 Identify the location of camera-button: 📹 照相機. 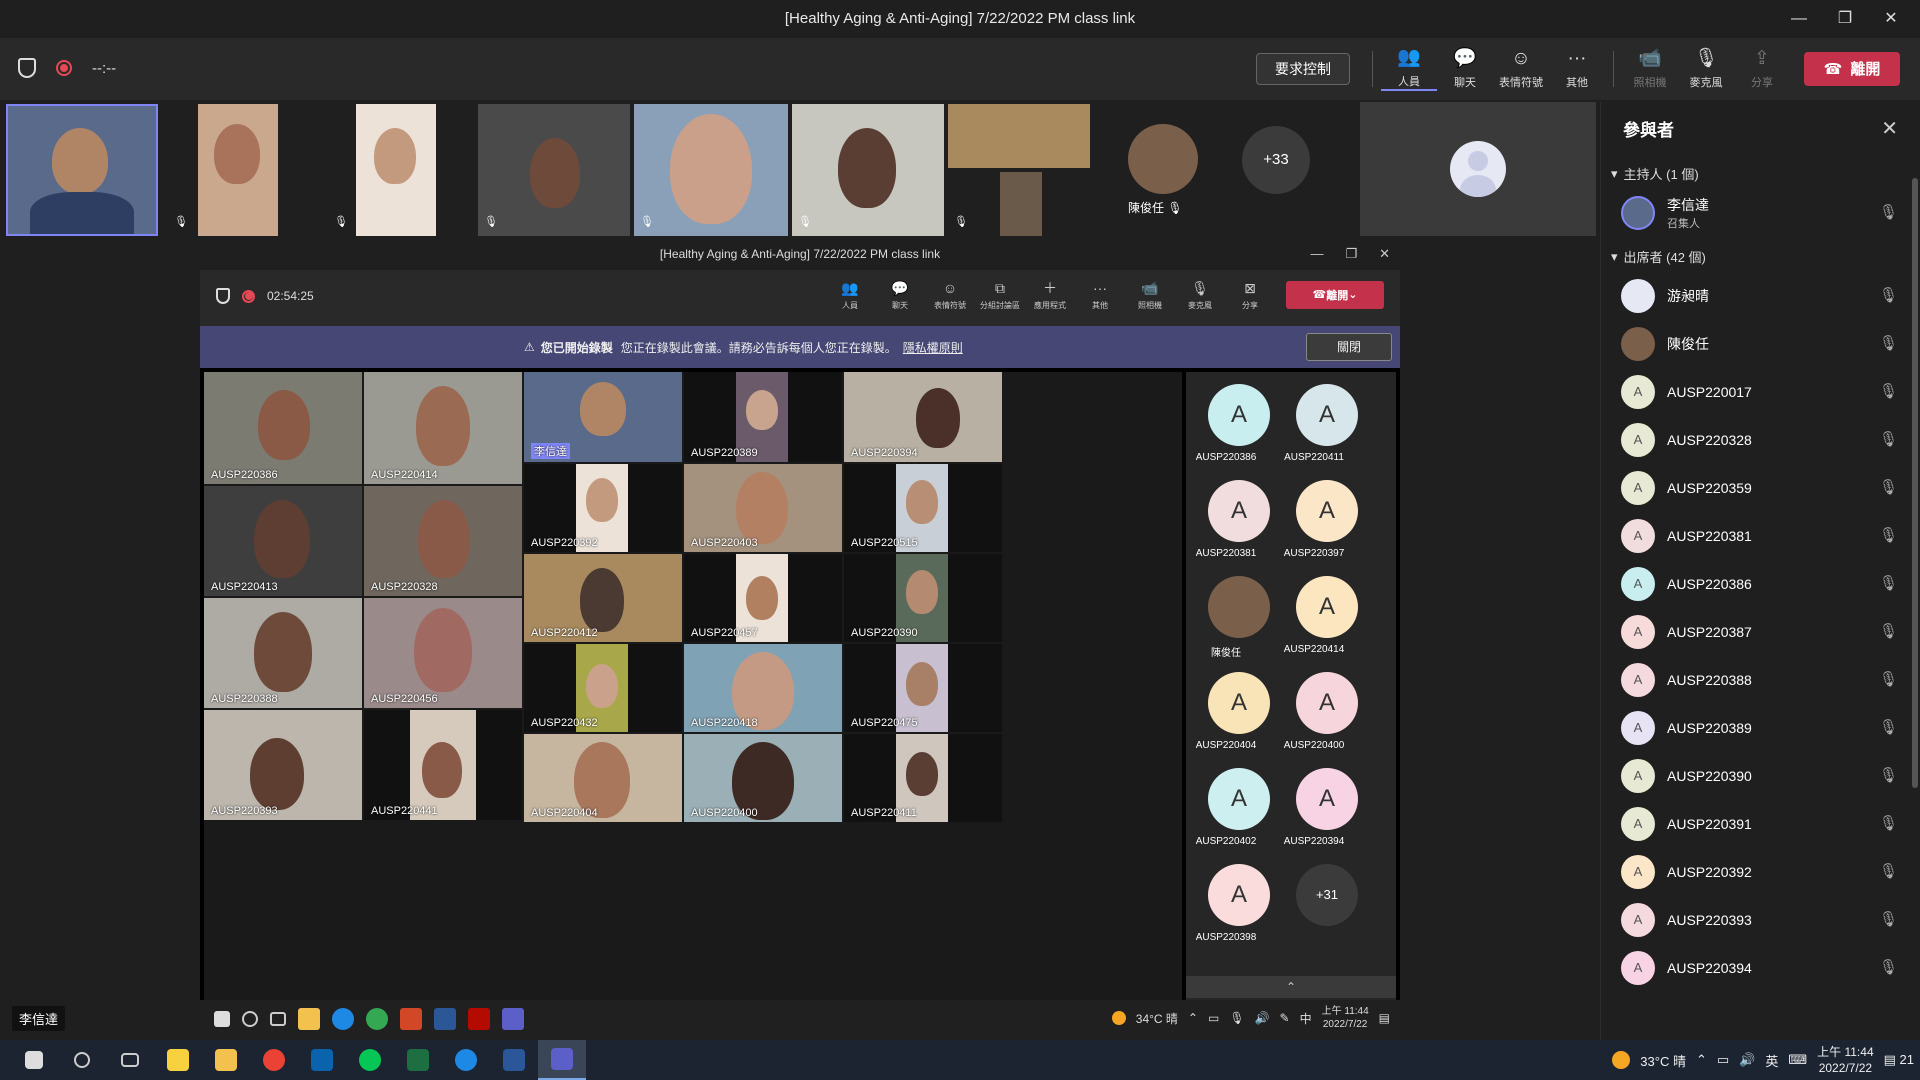
(1650, 68).